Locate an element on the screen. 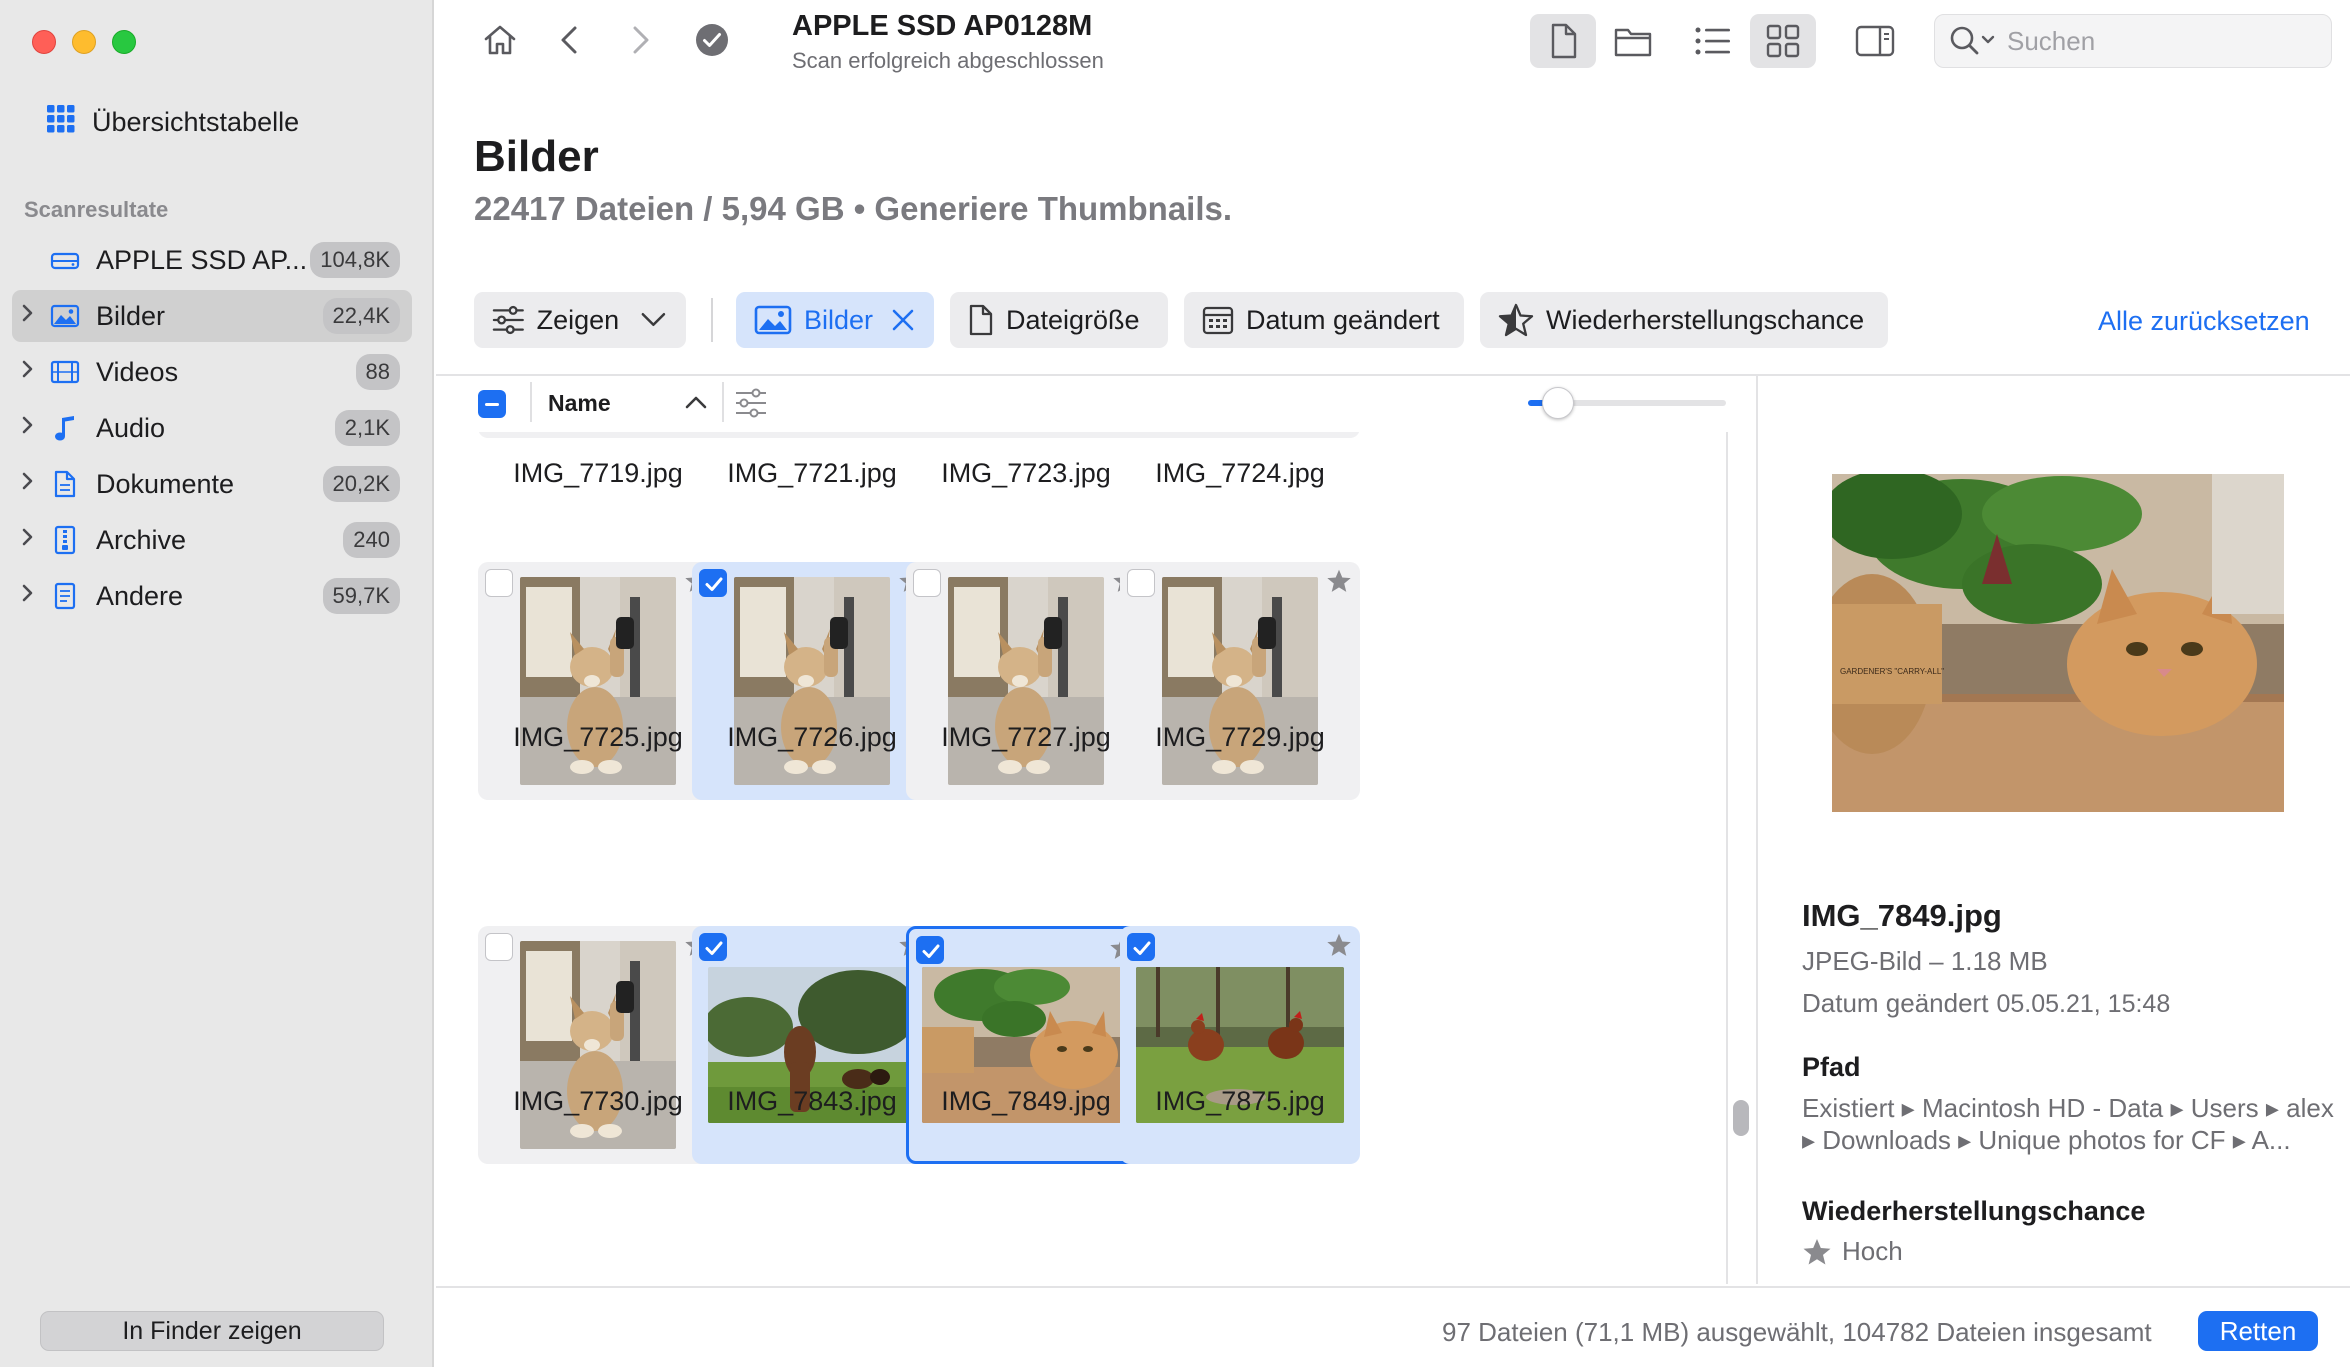 This screenshot has width=2350, height=1367. sidebar-item-count: 88 is located at coordinates (377, 372).